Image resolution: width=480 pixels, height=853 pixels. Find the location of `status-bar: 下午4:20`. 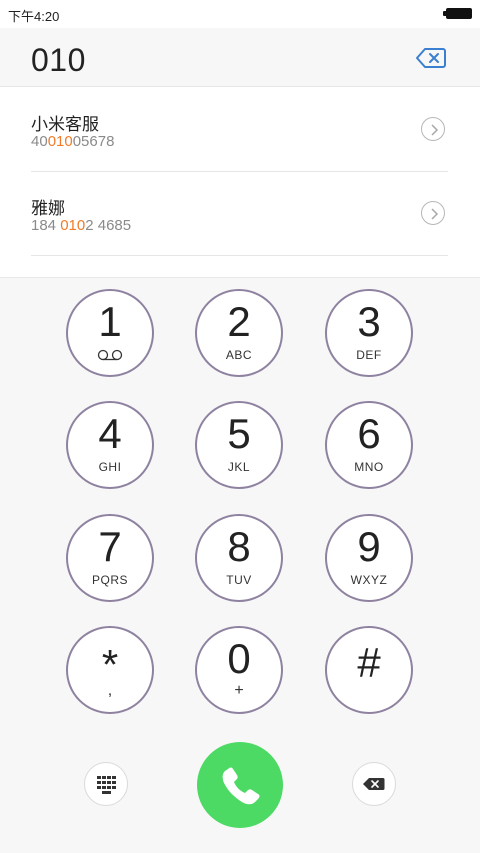

status-bar: 下午4:20 is located at coordinates (240, 14).